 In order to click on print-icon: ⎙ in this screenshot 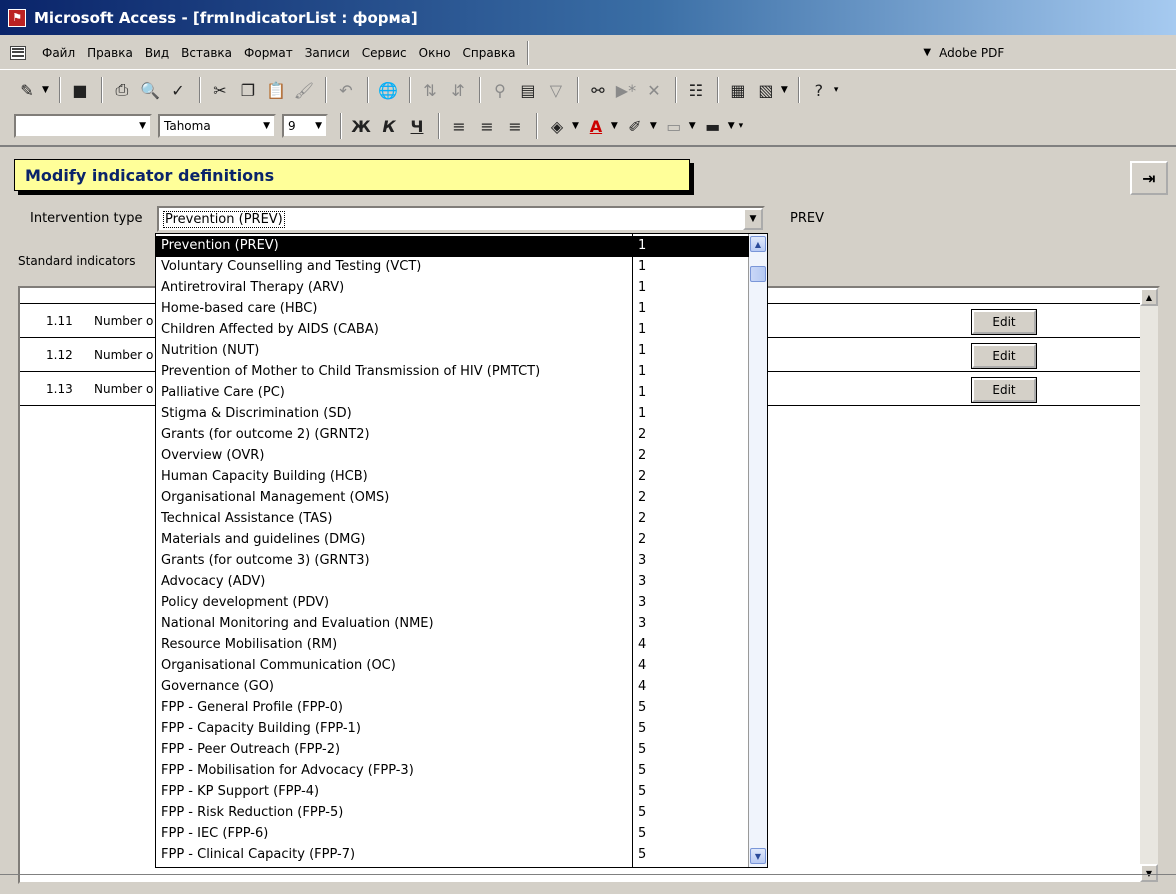, I will do `click(122, 90)`.